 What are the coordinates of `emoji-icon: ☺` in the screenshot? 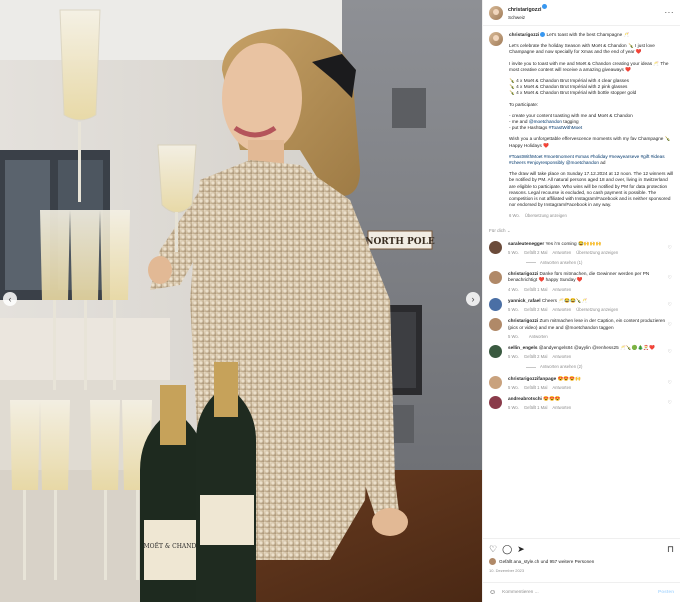 It's located at (492, 592).